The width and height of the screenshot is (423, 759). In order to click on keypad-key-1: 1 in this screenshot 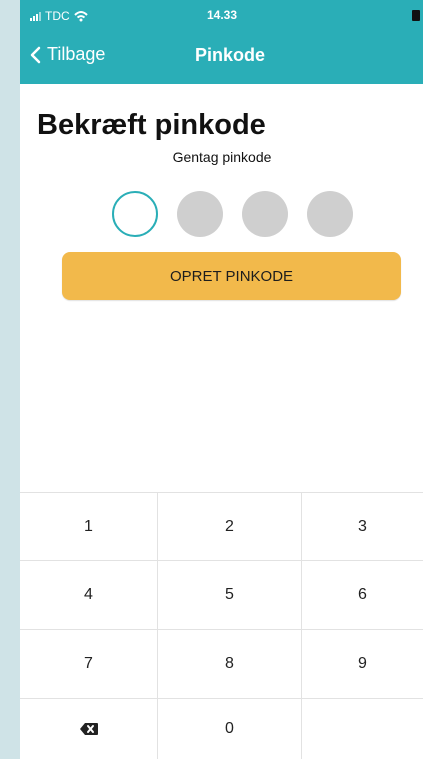, I will do `click(89, 527)`.